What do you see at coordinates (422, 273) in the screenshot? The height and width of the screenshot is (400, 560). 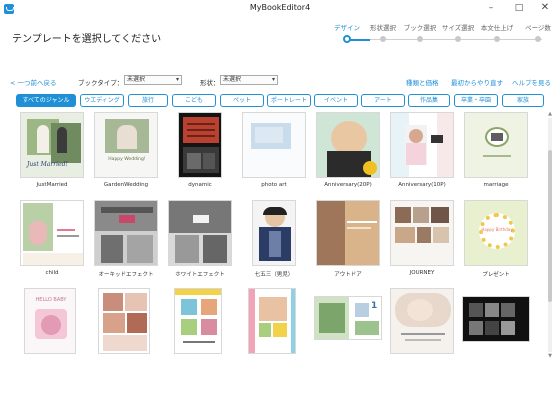 I see `template-name: JOURNEY` at bounding box center [422, 273].